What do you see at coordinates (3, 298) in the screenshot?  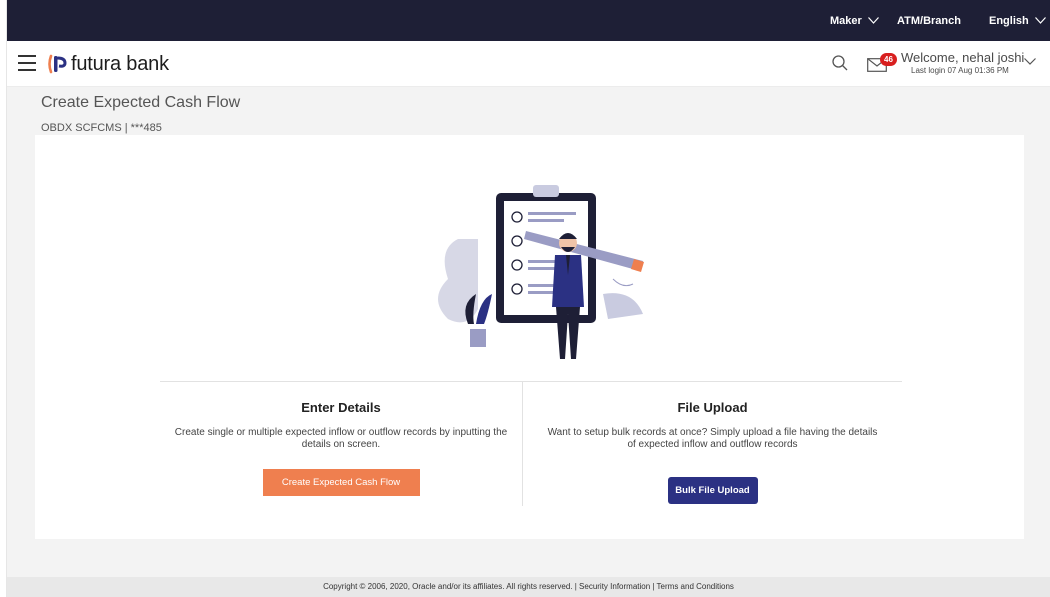 I see `window-left-edge` at bounding box center [3, 298].